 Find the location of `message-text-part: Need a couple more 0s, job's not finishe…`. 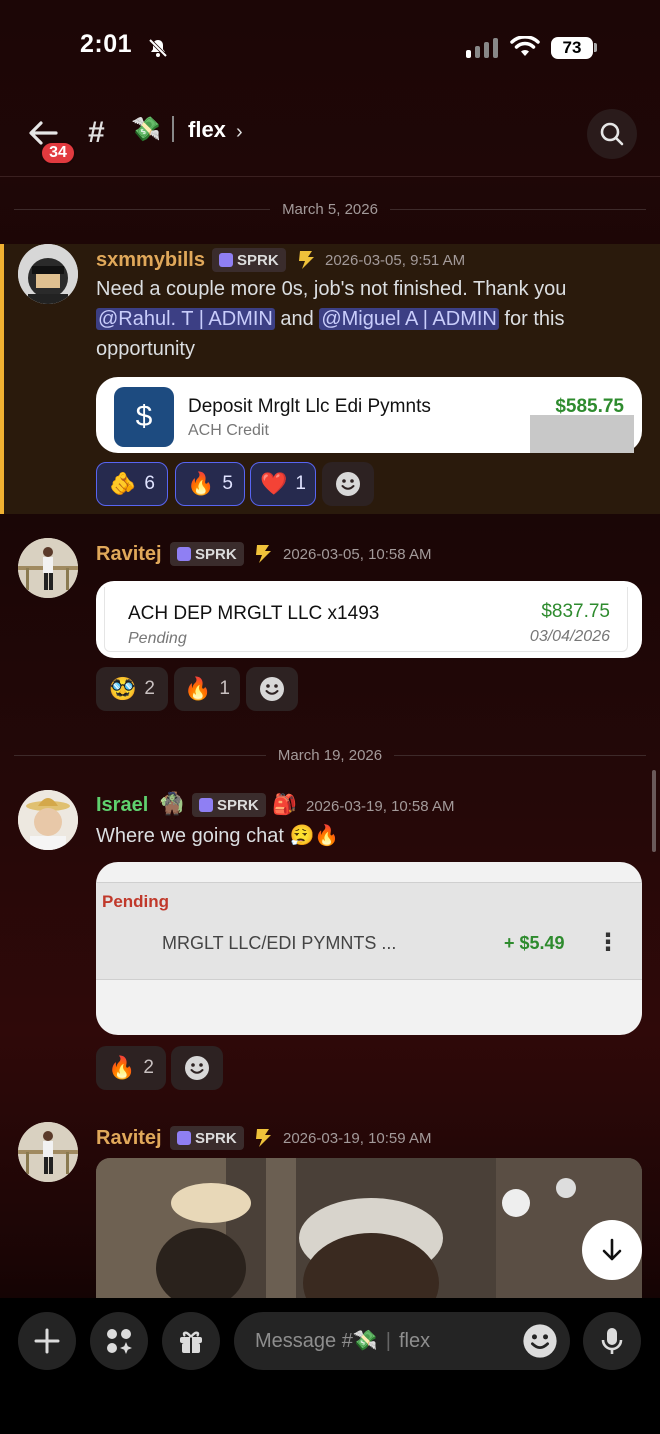

message-text-part: Need a couple more 0s, job's not finishe… is located at coordinates (331, 289).